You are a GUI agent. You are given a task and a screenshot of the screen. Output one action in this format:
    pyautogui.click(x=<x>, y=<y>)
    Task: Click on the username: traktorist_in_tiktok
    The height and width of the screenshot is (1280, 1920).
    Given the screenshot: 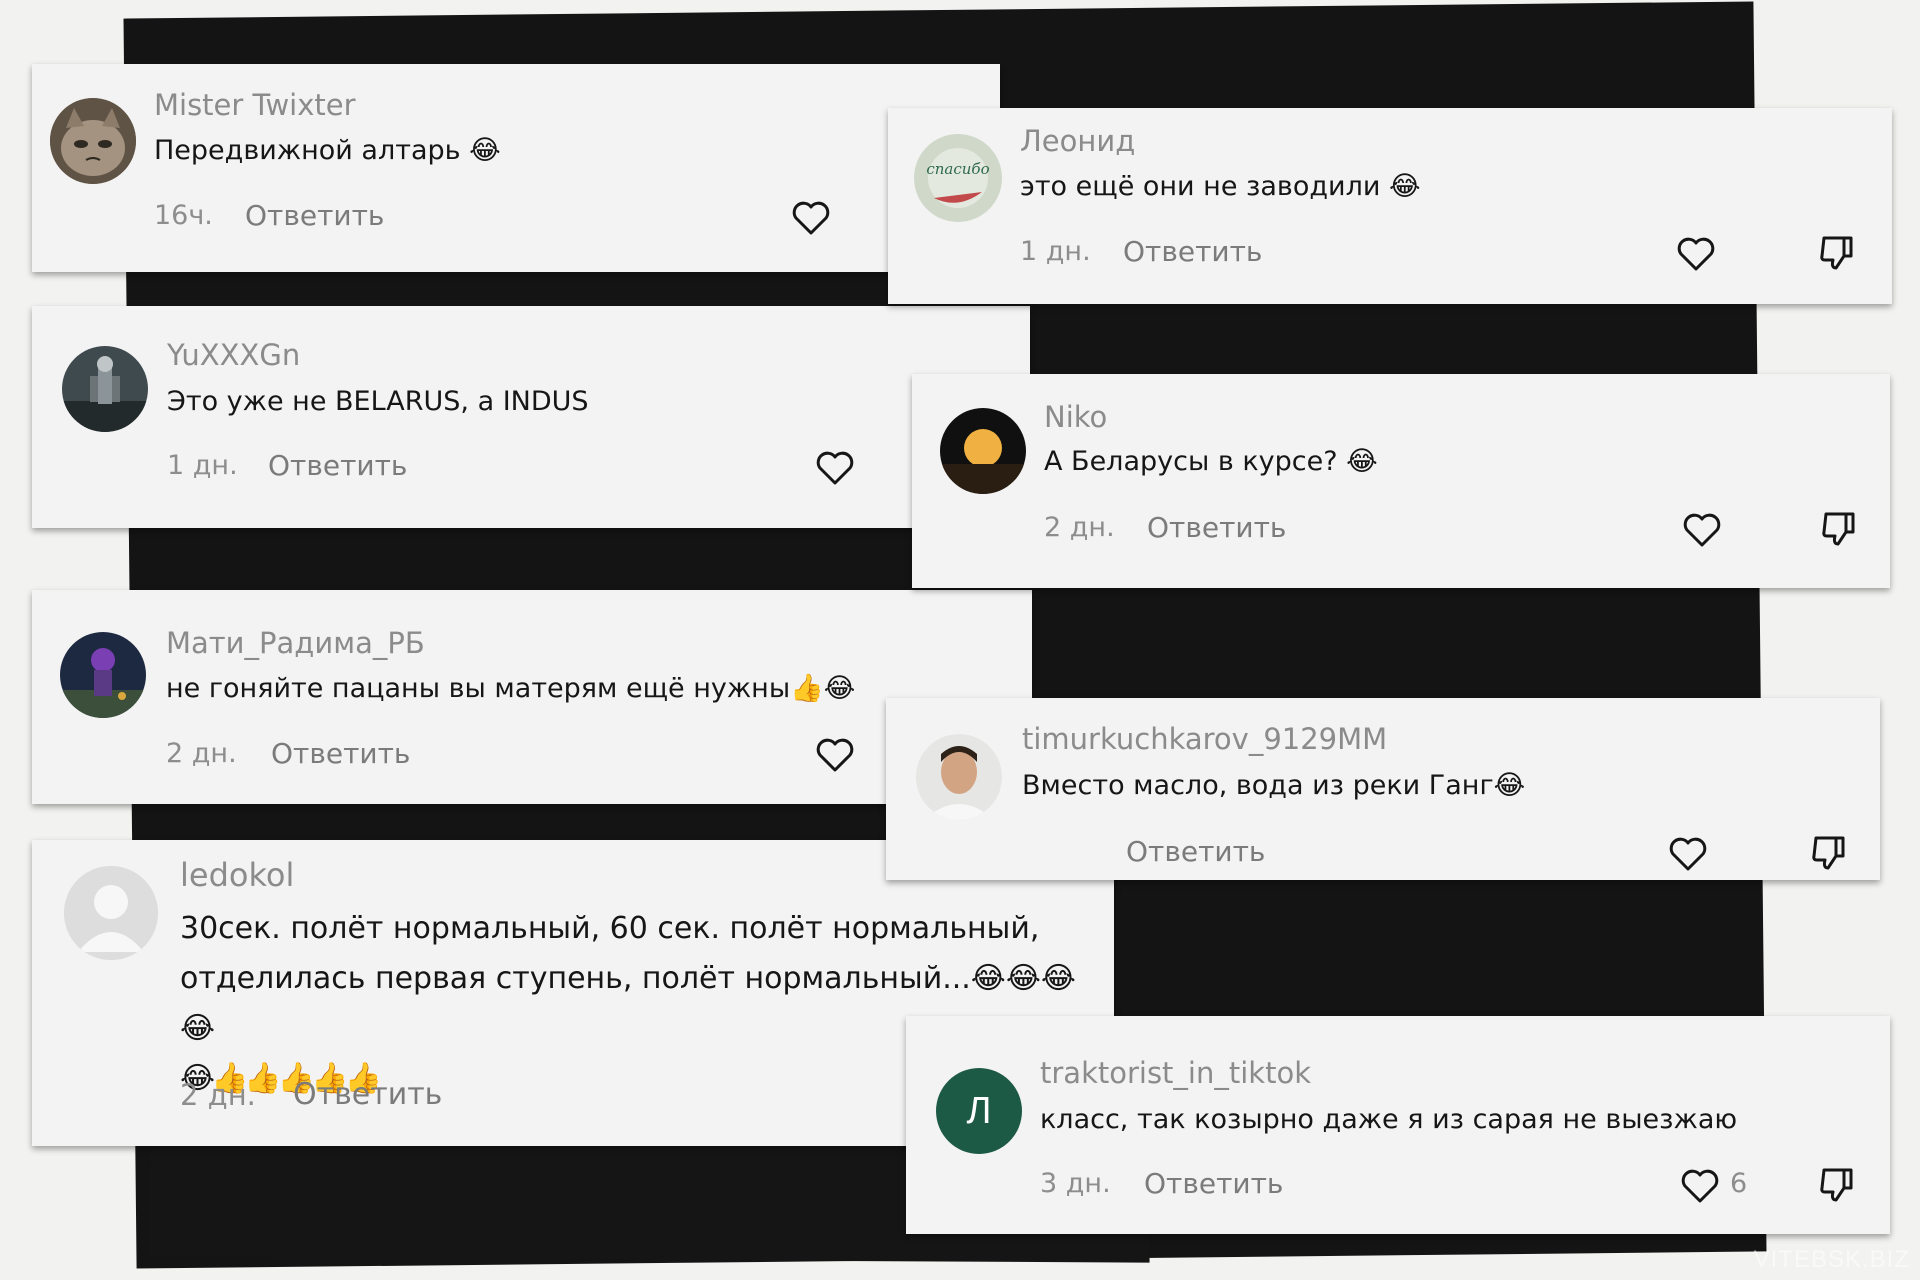 What is the action you would take?
    pyautogui.click(x=1175, y=1073)
    